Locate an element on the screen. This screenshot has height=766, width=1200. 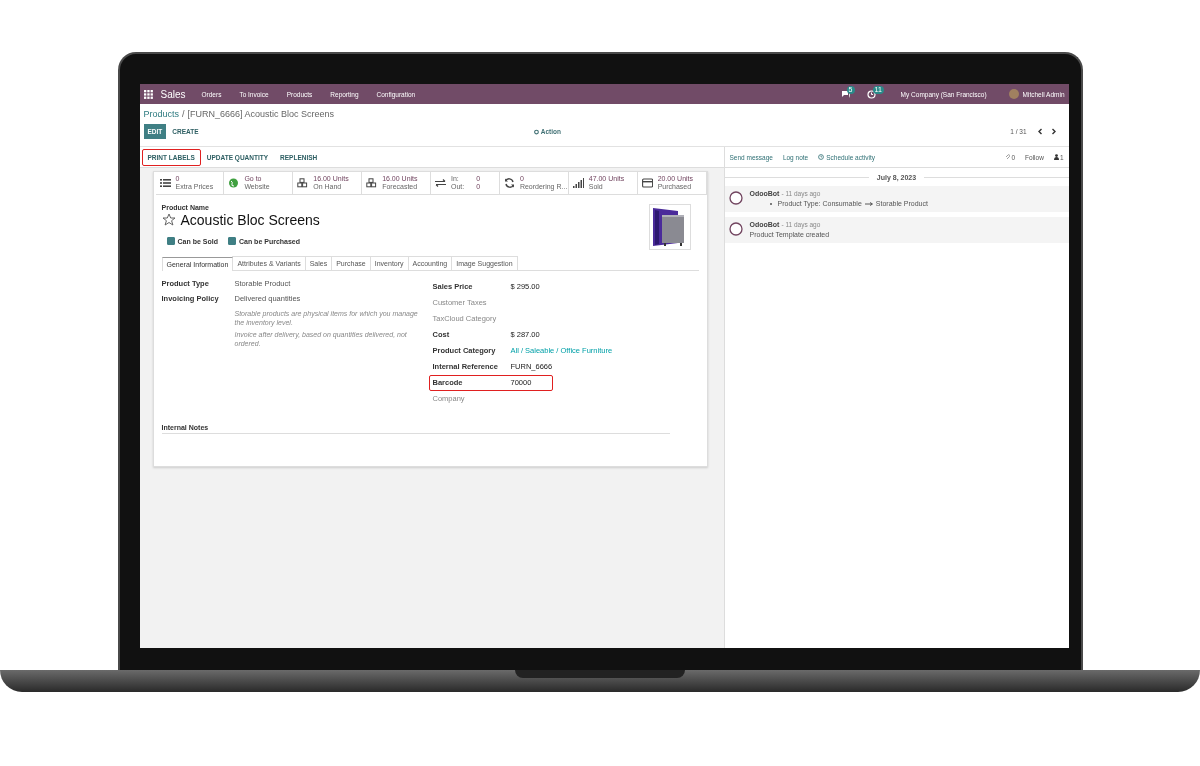
breadcrumb-link: Products is located at coordinates (161, 114).